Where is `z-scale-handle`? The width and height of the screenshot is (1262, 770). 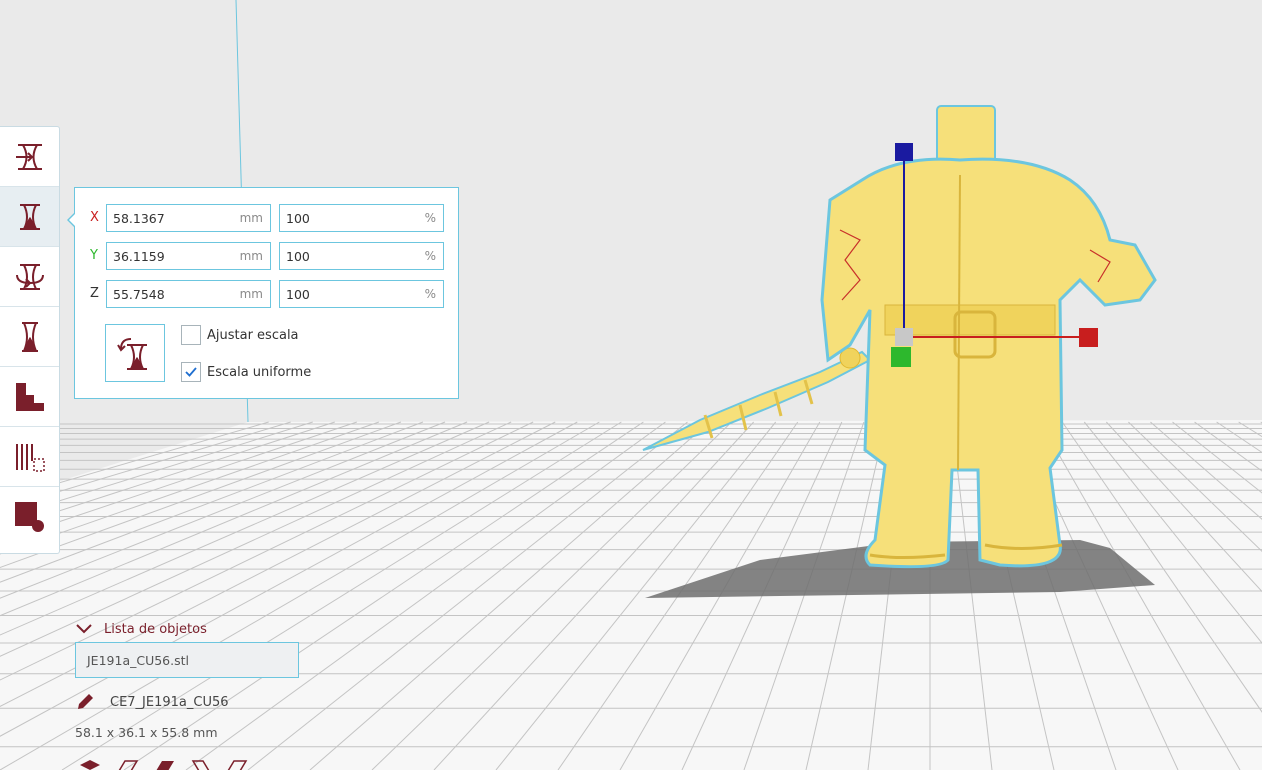 z-scale-handle is located at coordinates (904, 152).